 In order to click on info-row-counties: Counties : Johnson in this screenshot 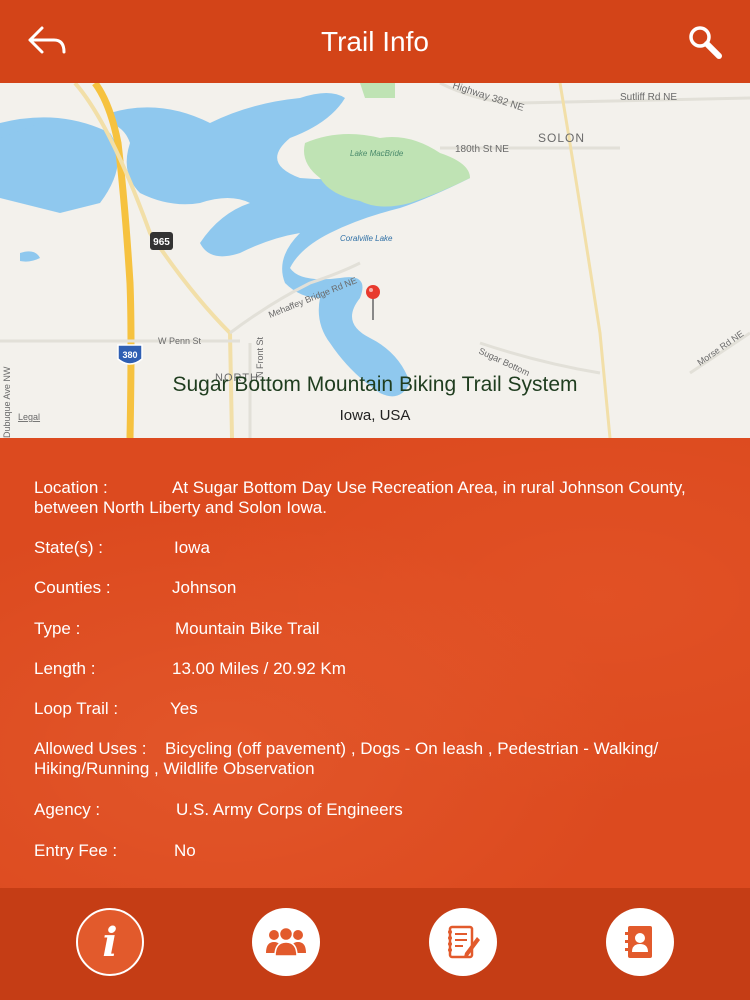, I will do `click(379, 588)`.